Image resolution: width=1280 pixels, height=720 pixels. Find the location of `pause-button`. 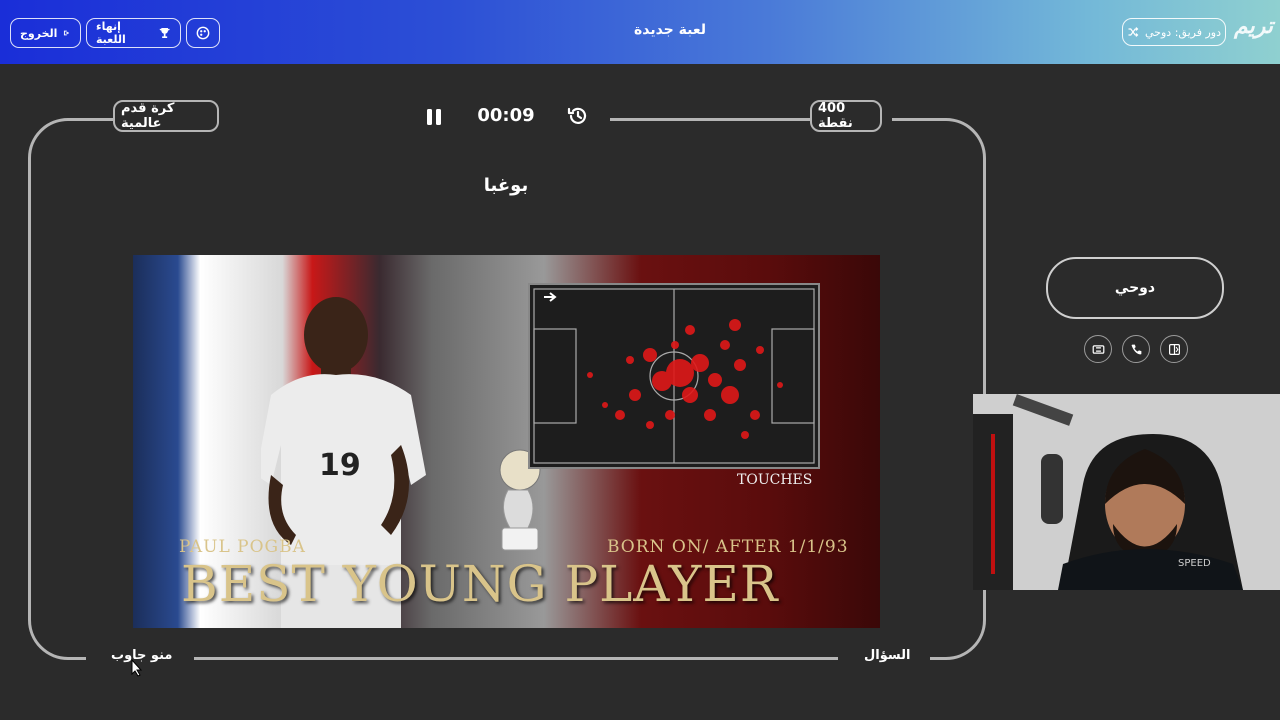

pause-button is located at coordinates (434, 117).